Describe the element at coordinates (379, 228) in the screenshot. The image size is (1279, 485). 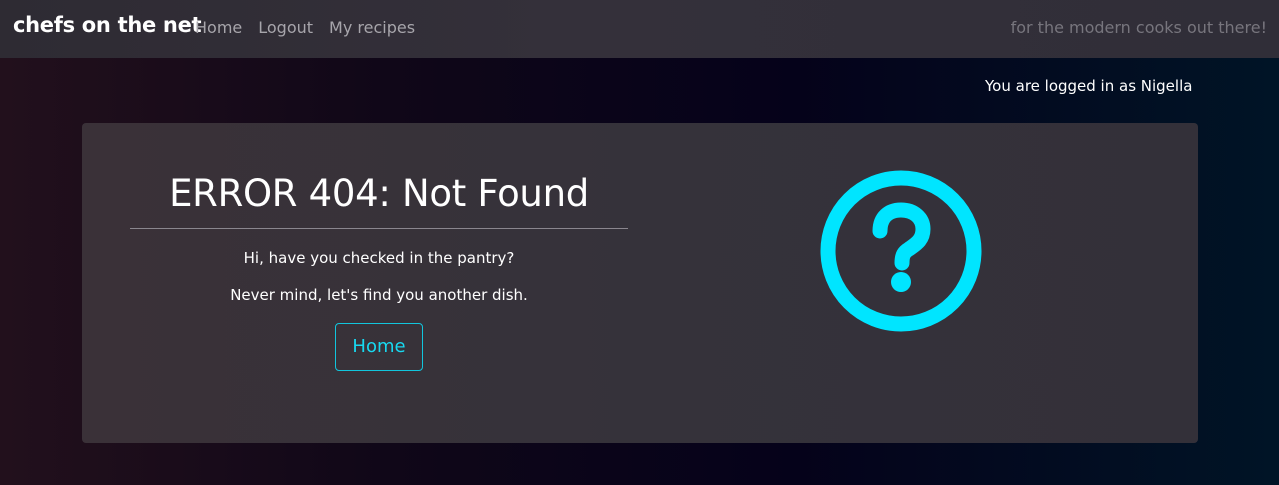
I see `divider` at that location.